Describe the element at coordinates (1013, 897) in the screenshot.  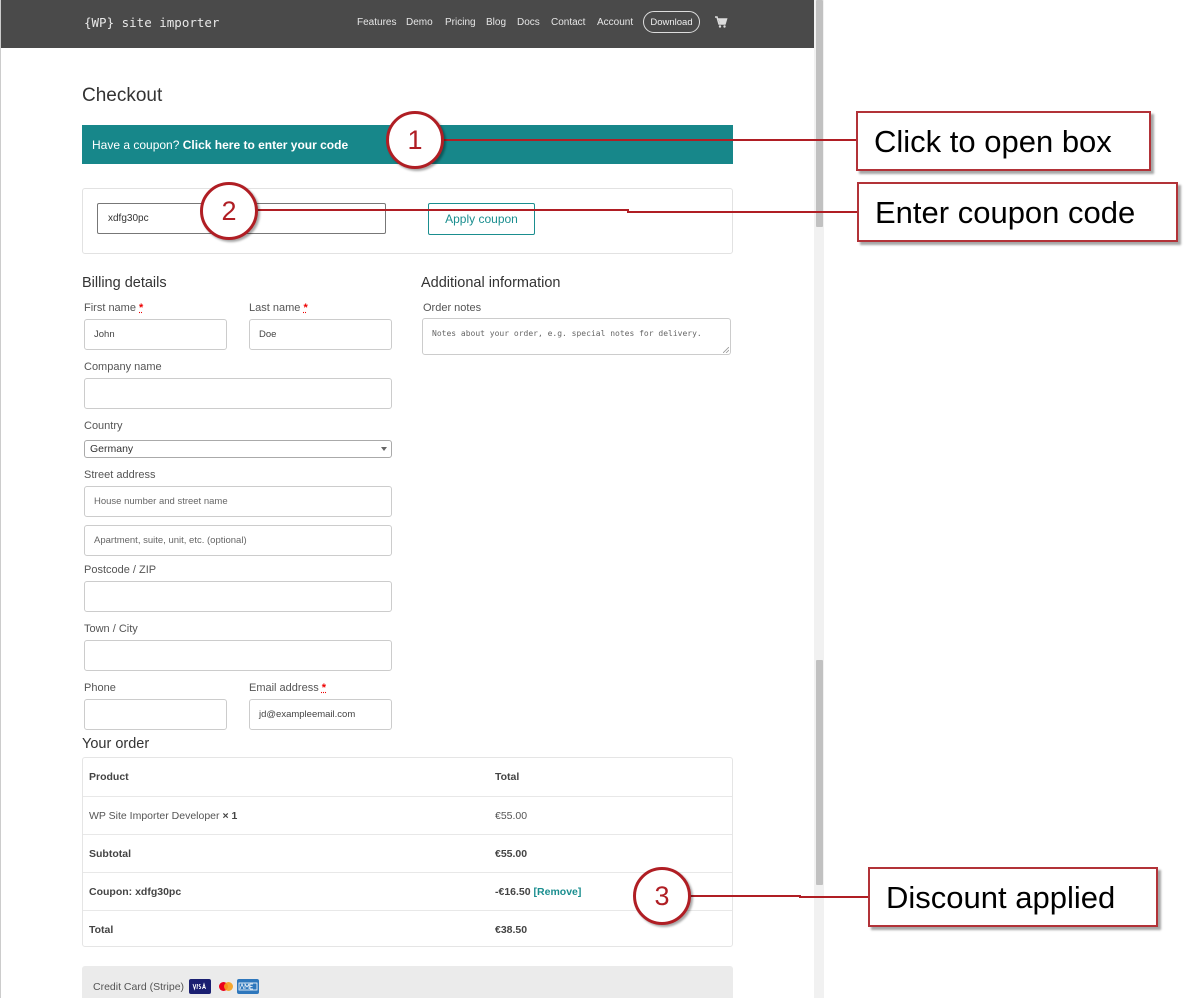
I see `annotation-callout-3: Discount applied` at that location.